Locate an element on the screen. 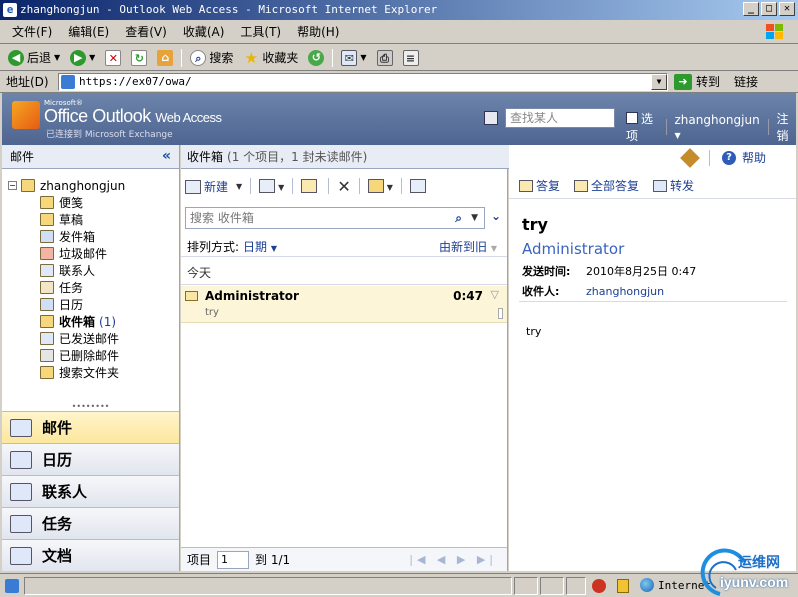 The height and width of the screenshot is (597, 798). mailbox-root: − zhanghongjun is located at coordinates (93, 185).